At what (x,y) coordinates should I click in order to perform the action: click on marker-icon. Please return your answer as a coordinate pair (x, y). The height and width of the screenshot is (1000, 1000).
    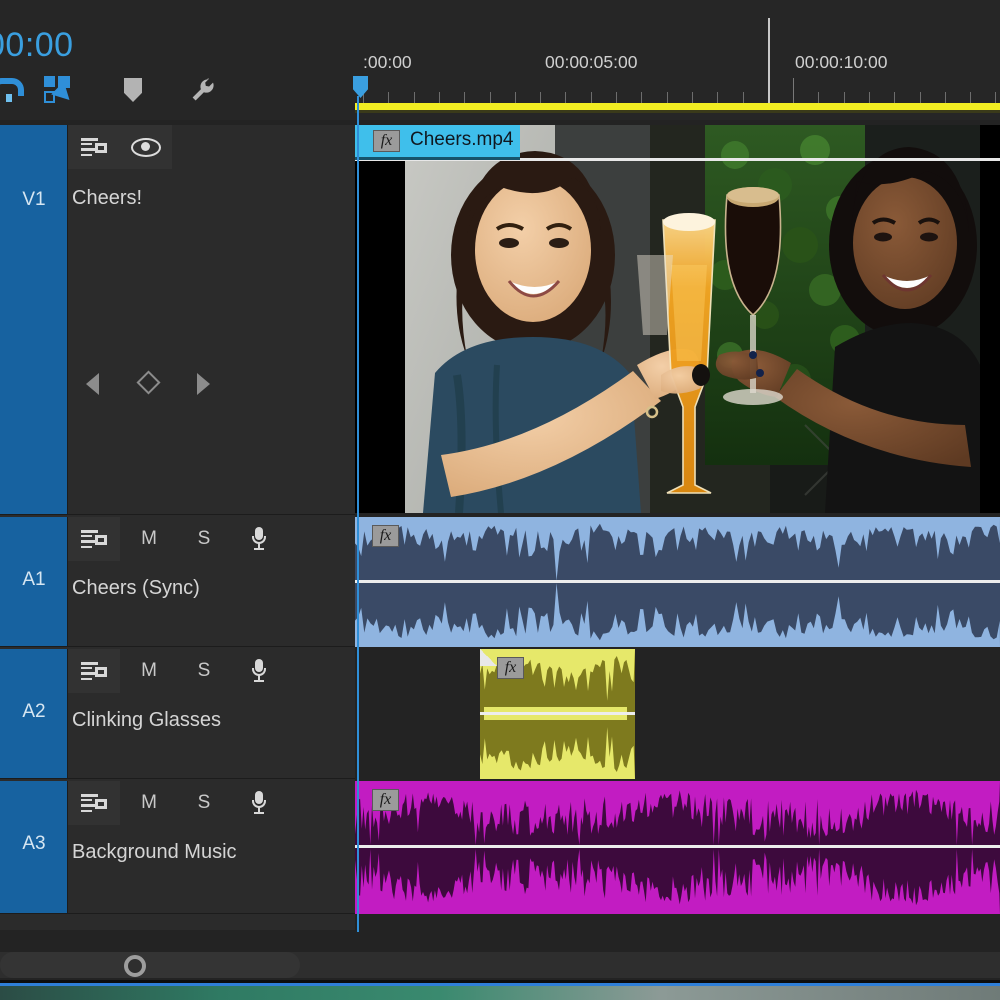
    Looking at the image, I should click on (133, 90).